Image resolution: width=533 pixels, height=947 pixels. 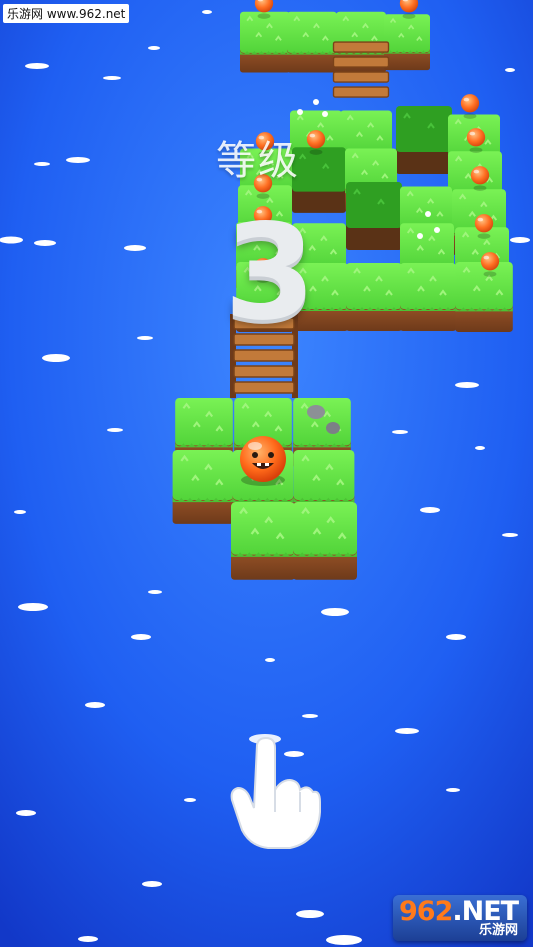 I want to click on level-label: 等级, so click(x=258, y=161).